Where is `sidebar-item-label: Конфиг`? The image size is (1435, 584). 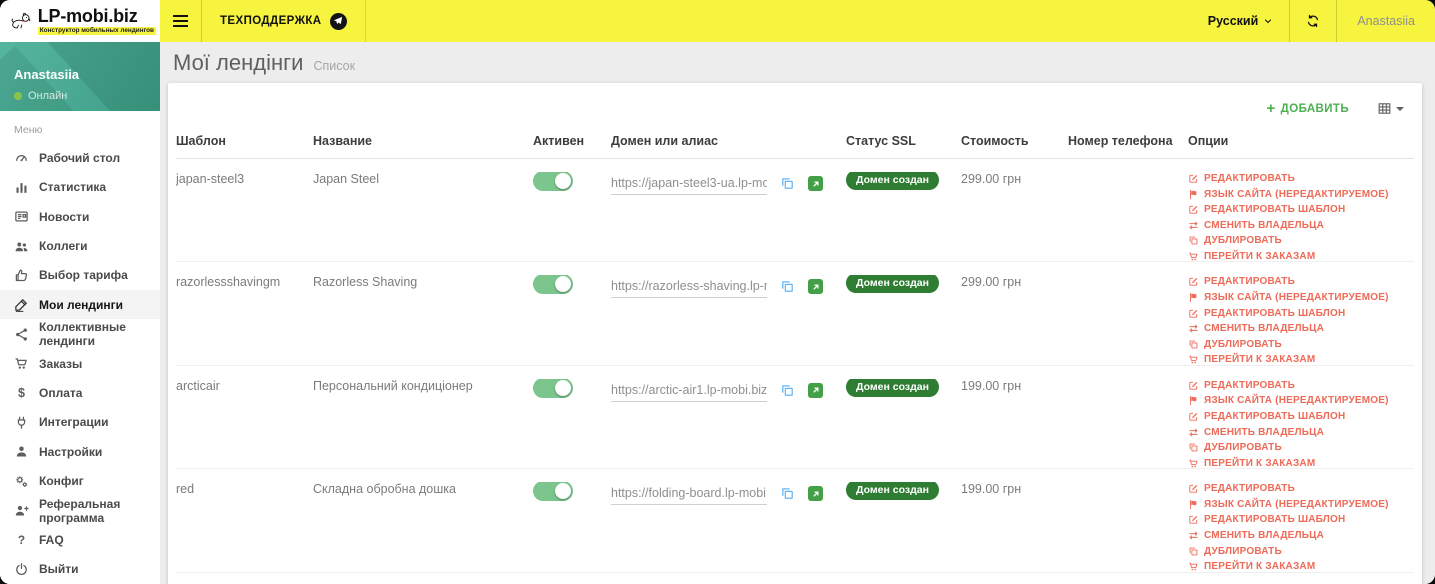
sidebar-item-label: Конфиг is located at coordinates (61, 481).